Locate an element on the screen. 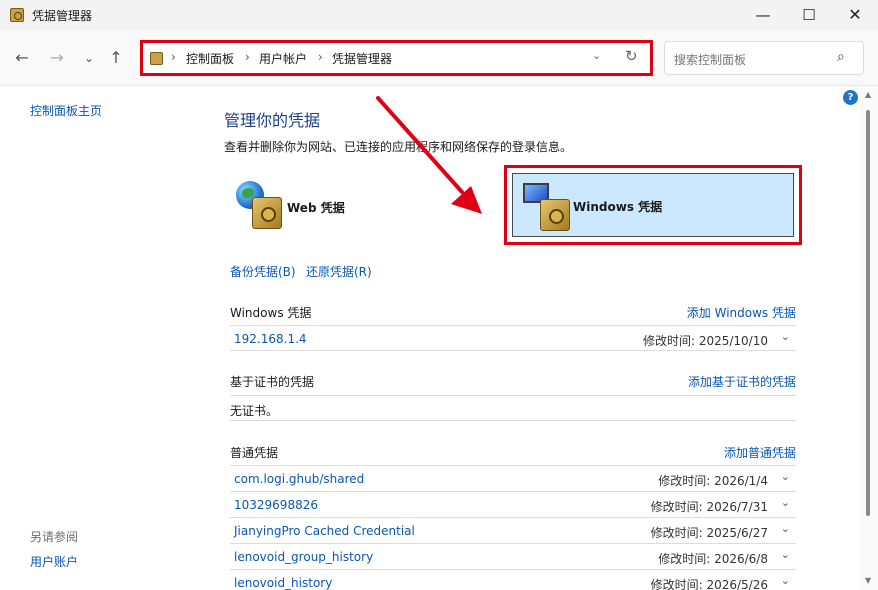 The image size is (878, 590). credential-name: lenovoid_history is located at coordinates (283, 583).